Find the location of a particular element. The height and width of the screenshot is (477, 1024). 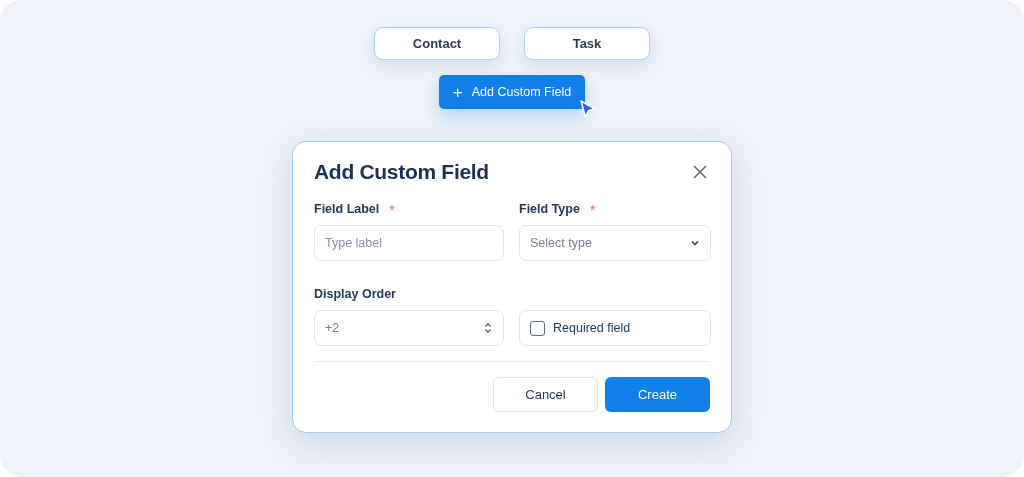

number-input: +2 is located at coordinates (409, 328).